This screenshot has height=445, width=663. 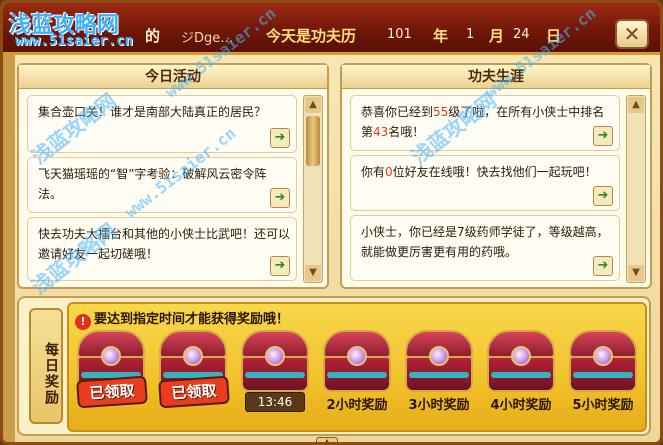 I want to click on today-label: 今天是功夫历, so click(x=311, y=36).